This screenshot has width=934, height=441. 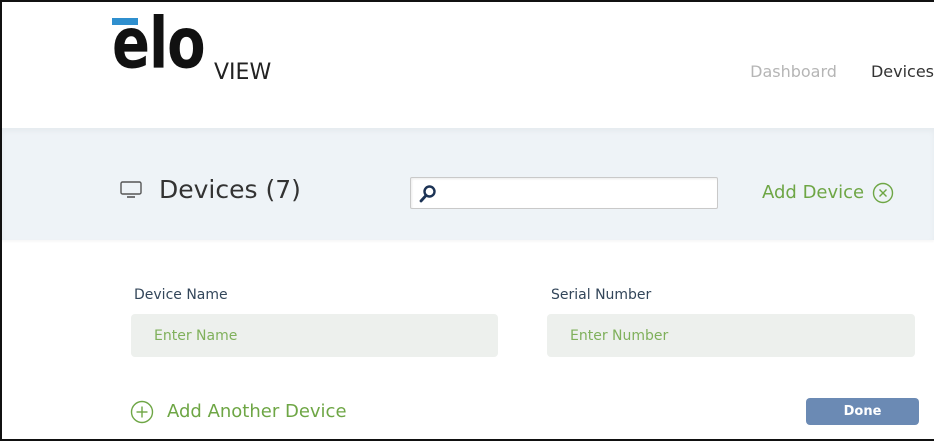 What do you see at coordinates (813, 192) in the screenshot?
I see `add-device-label: Add Device` at bounding box center [813, 192].